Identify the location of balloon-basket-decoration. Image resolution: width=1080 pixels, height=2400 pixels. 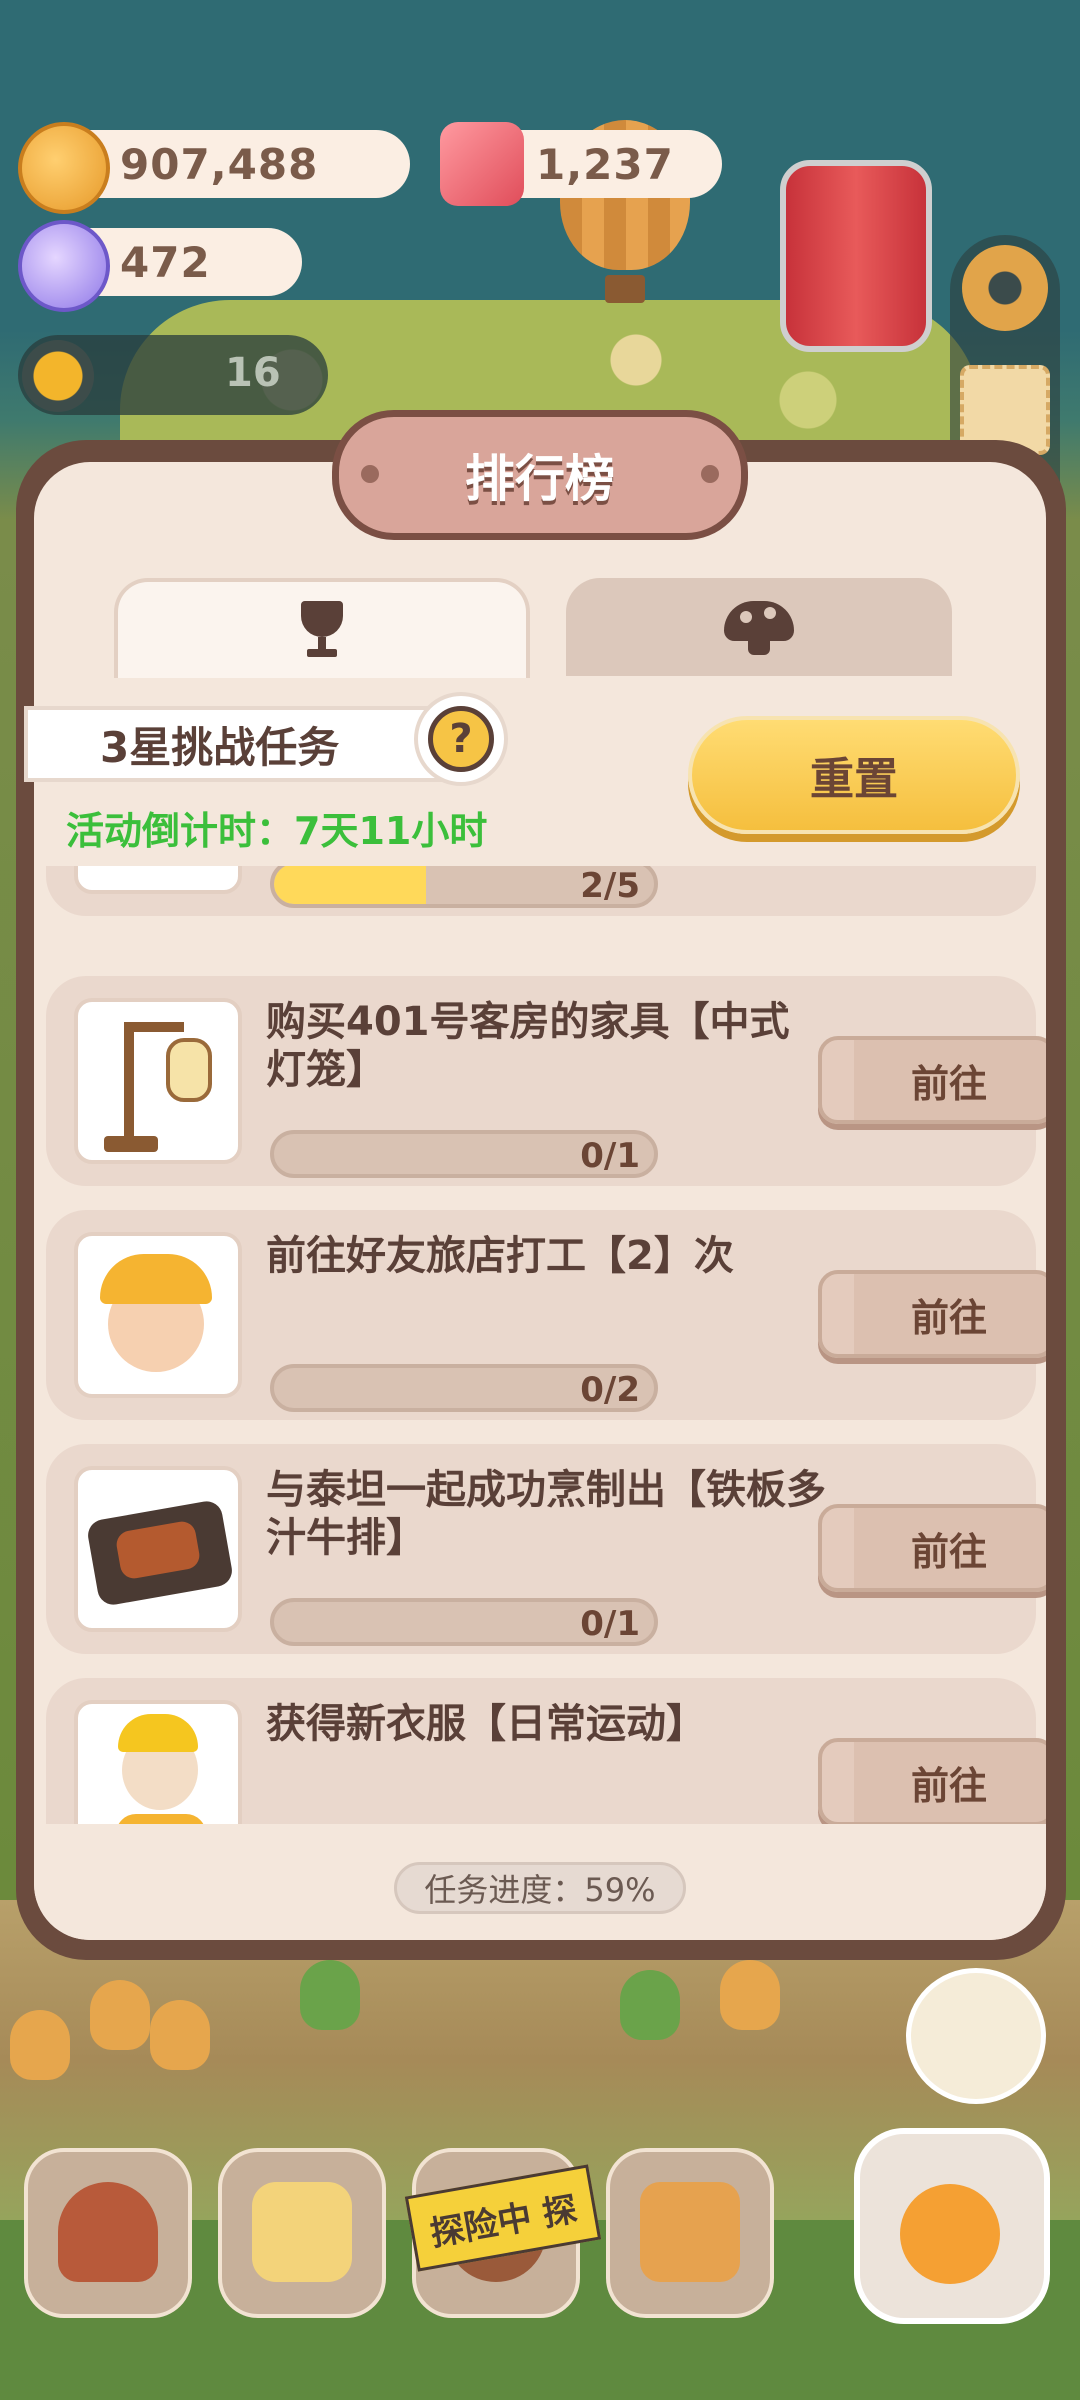
(625, 289).